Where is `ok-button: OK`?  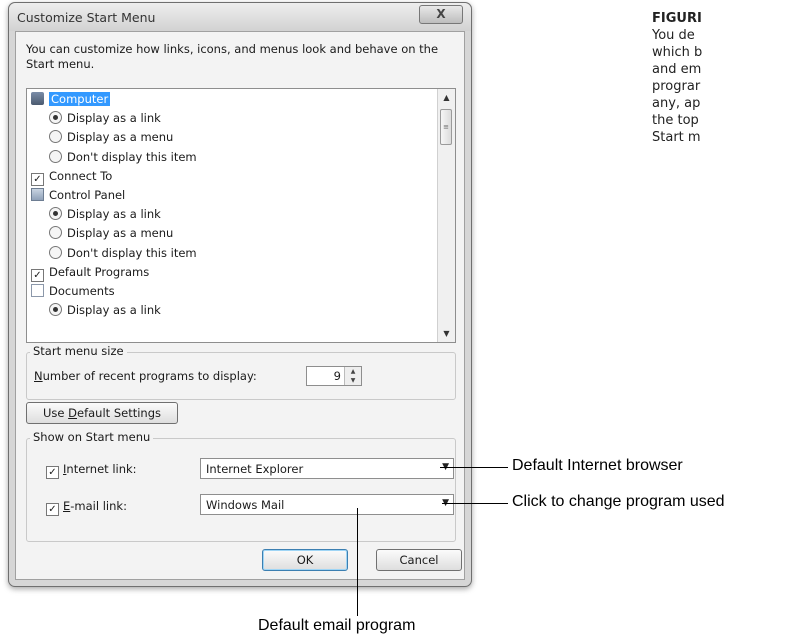 ok-button: OK is located at coordinates (305, 560).